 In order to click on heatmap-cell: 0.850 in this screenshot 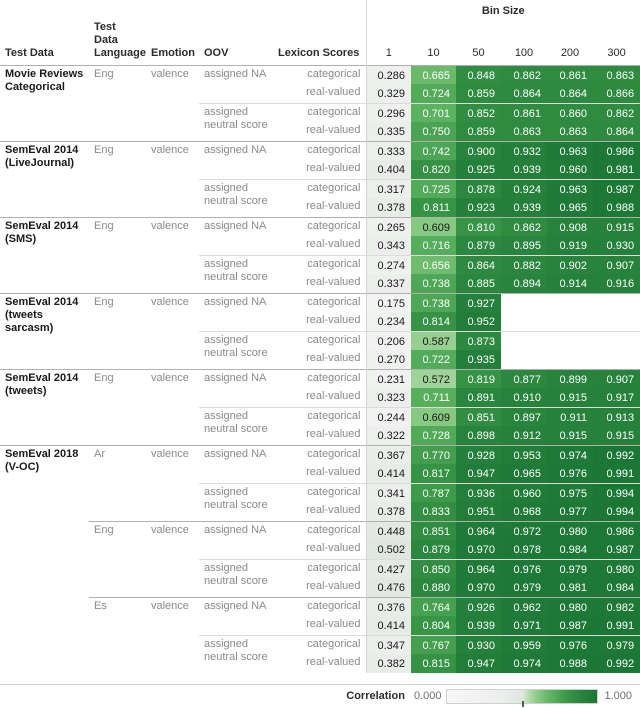, I will do `click(433, 568)`.